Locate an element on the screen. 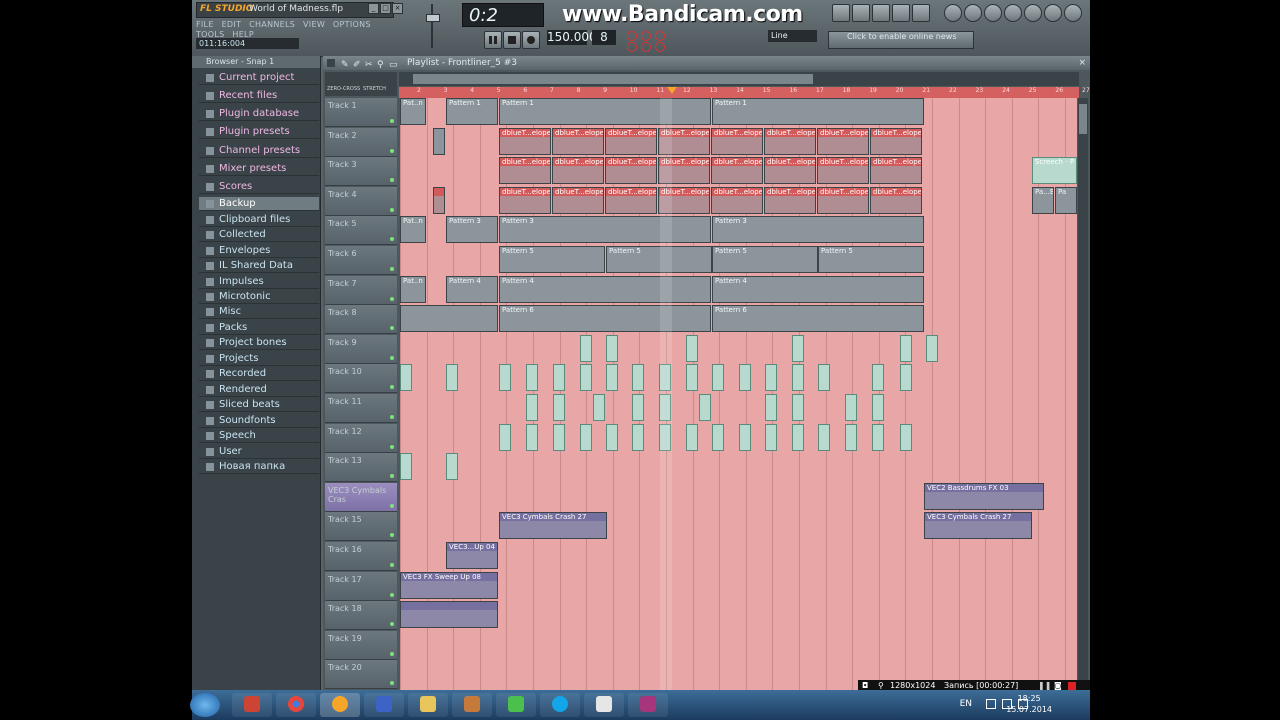 This screenshot has width=1280, height=720. taskbar-flstudio-icon is located at coordinates (340, 705).